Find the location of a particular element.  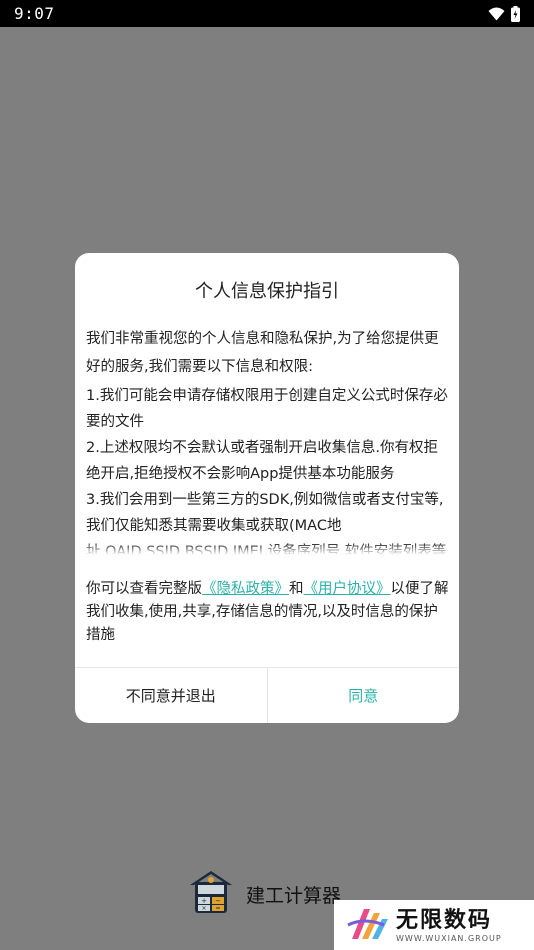

battery-icon is located at coordinates (515, 13).